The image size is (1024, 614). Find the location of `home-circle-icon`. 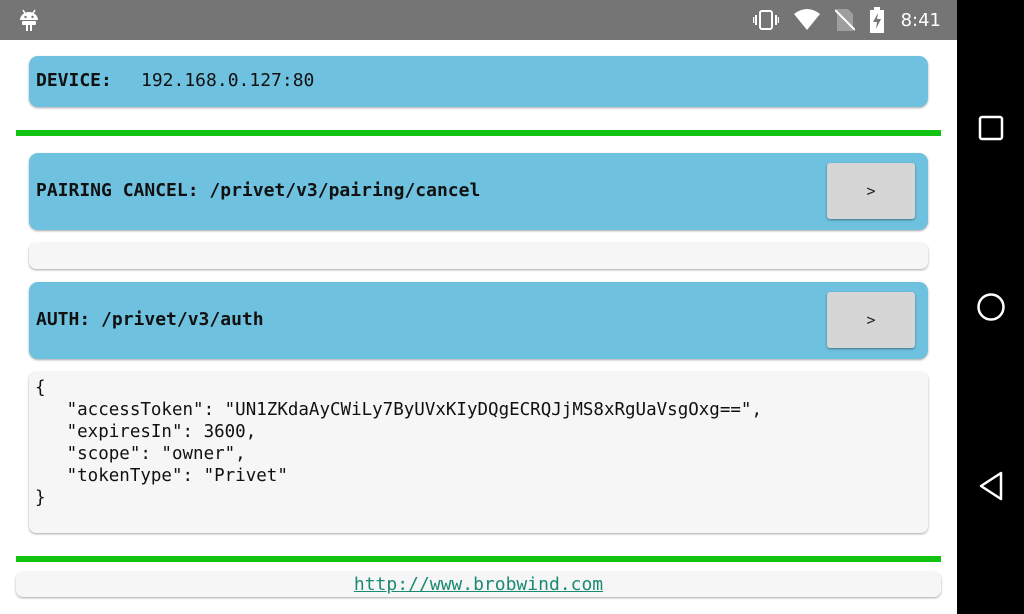

home-circle-icon is located at coordinates (991, 307).